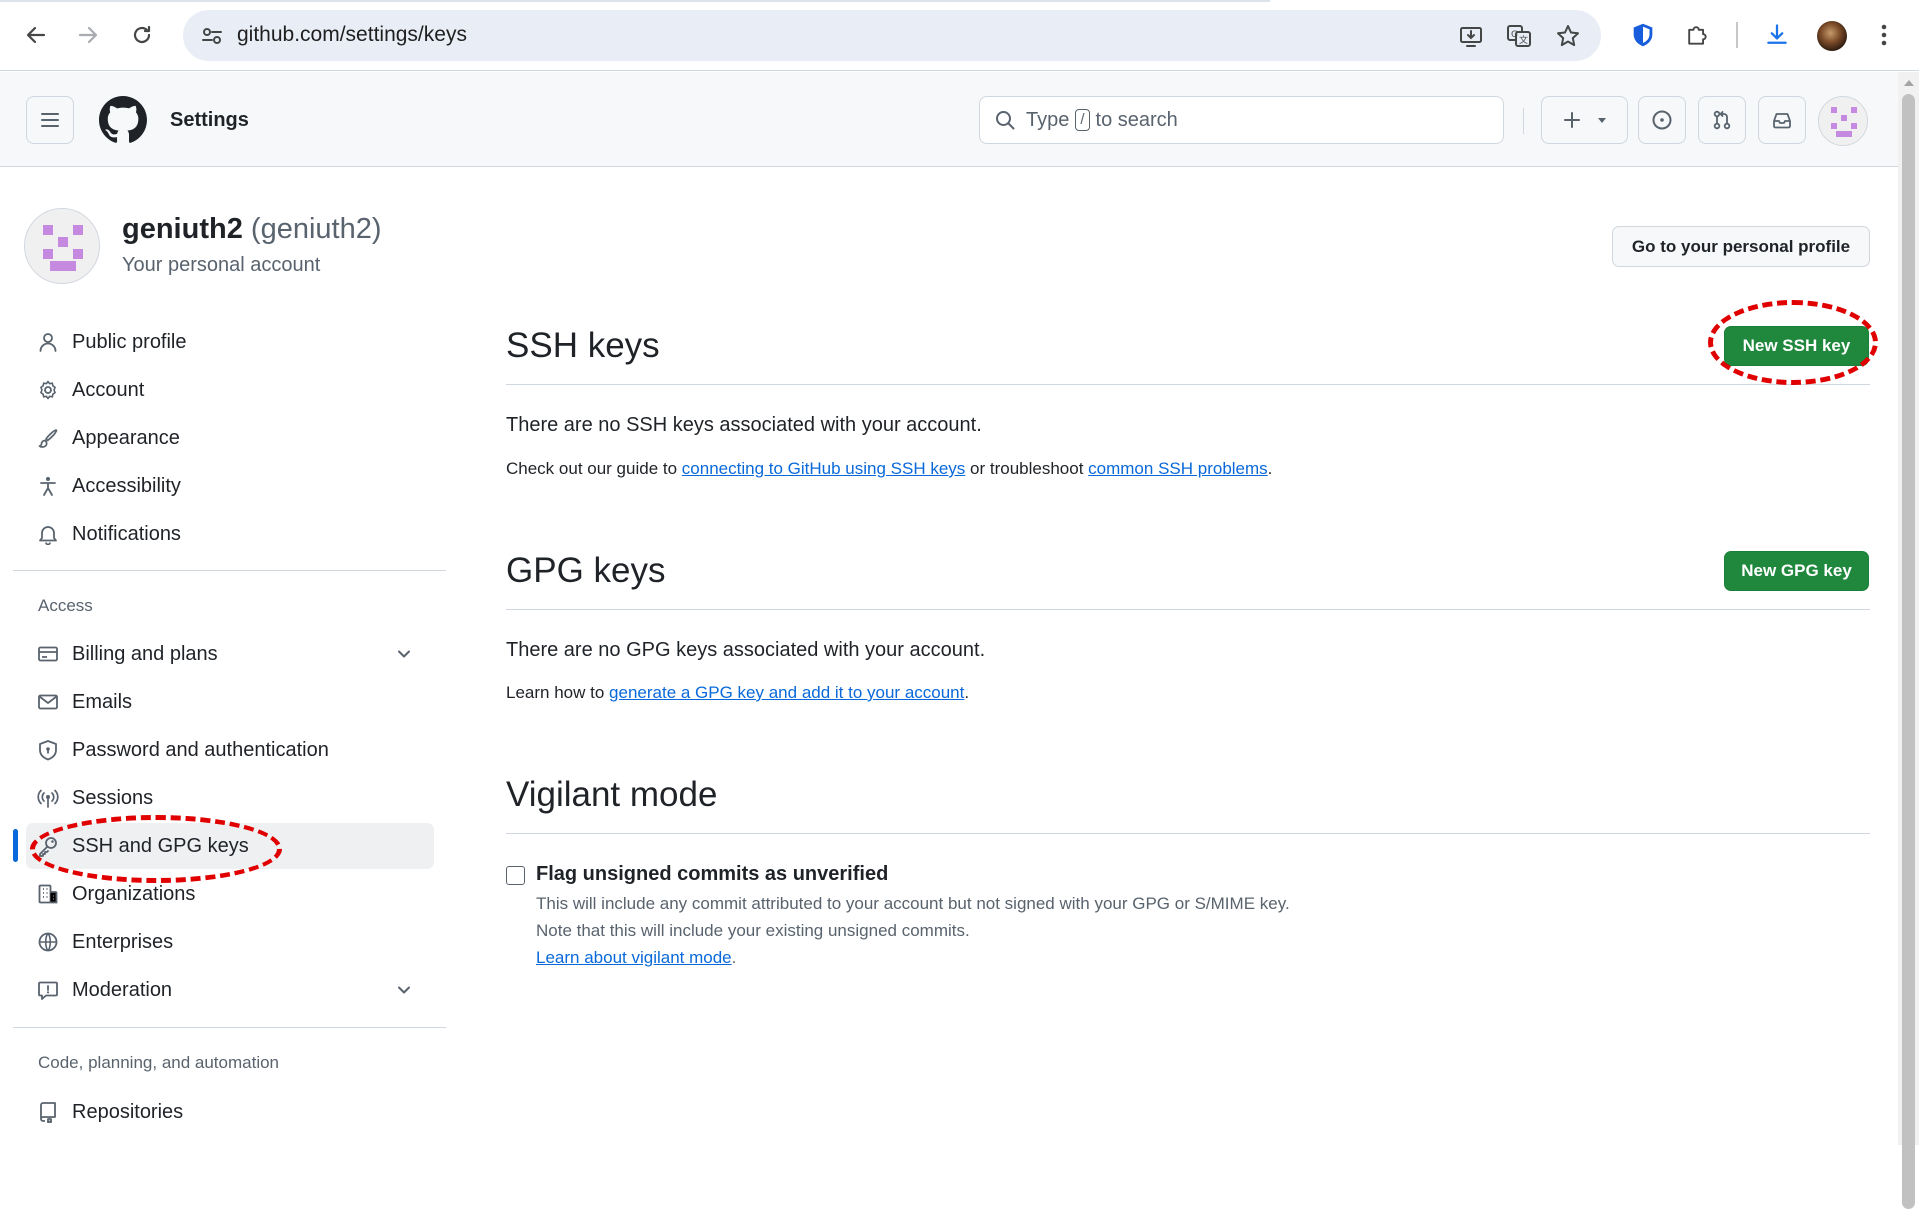  Describe the element at coordinates (48, 390) in the screenshot. I see `gear-icon` at that location.